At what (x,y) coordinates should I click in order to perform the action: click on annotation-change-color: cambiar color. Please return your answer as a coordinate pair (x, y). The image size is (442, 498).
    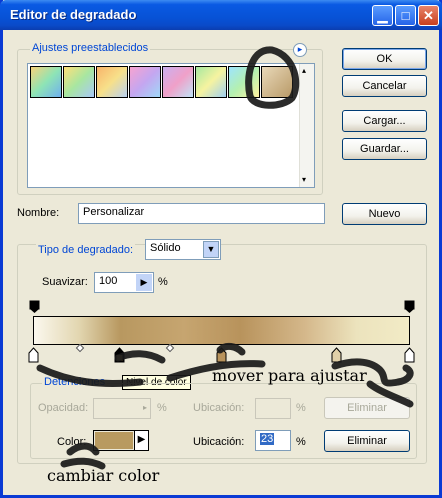
    Looking at the image, I should click on (103, 475).